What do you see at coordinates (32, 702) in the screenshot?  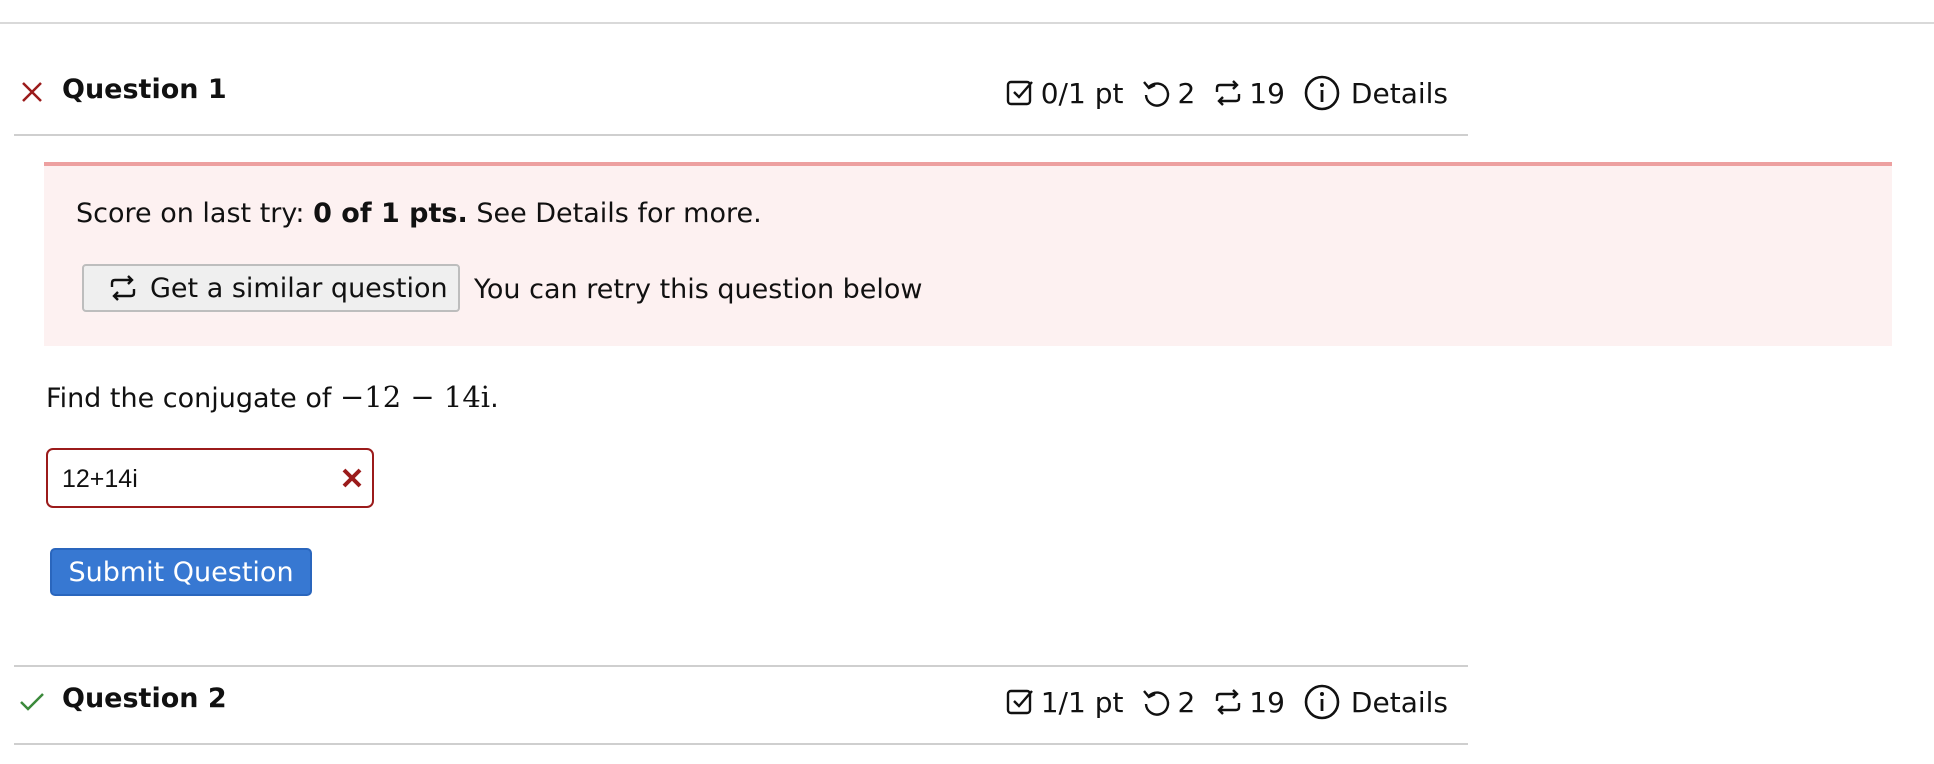 I see `check-icon` at bounding box center [32, 702].